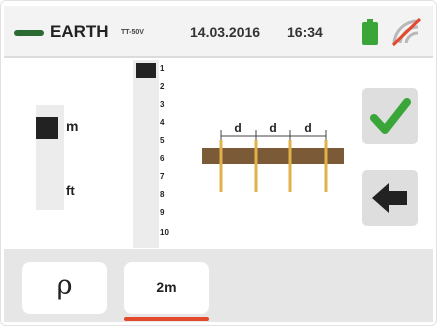 Image resolution: width=437 pixels, height=326 pixels. I want to click on rf-disabled-icon, so click(406, 32).